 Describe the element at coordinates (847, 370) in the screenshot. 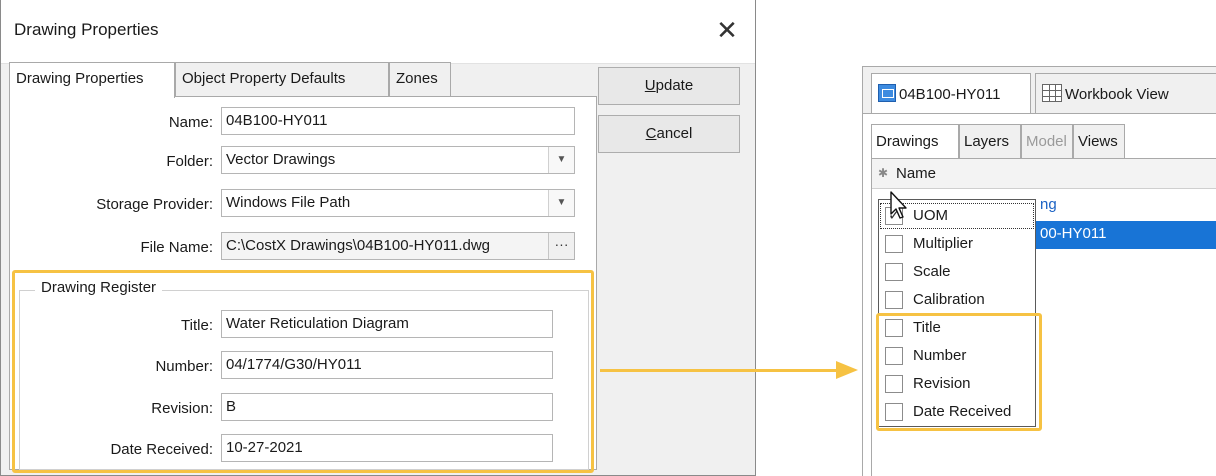

I see `connector-arrow-head` at that location.